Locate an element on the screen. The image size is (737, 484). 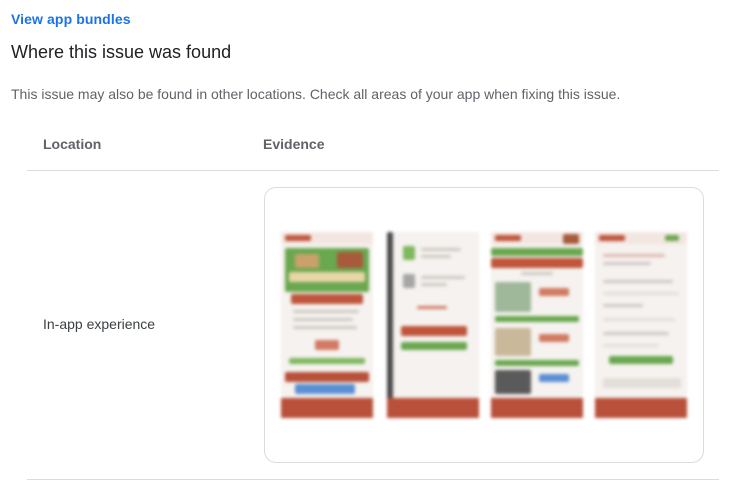
table-header-row: Location Evidence is located at coordinates (373, 146).